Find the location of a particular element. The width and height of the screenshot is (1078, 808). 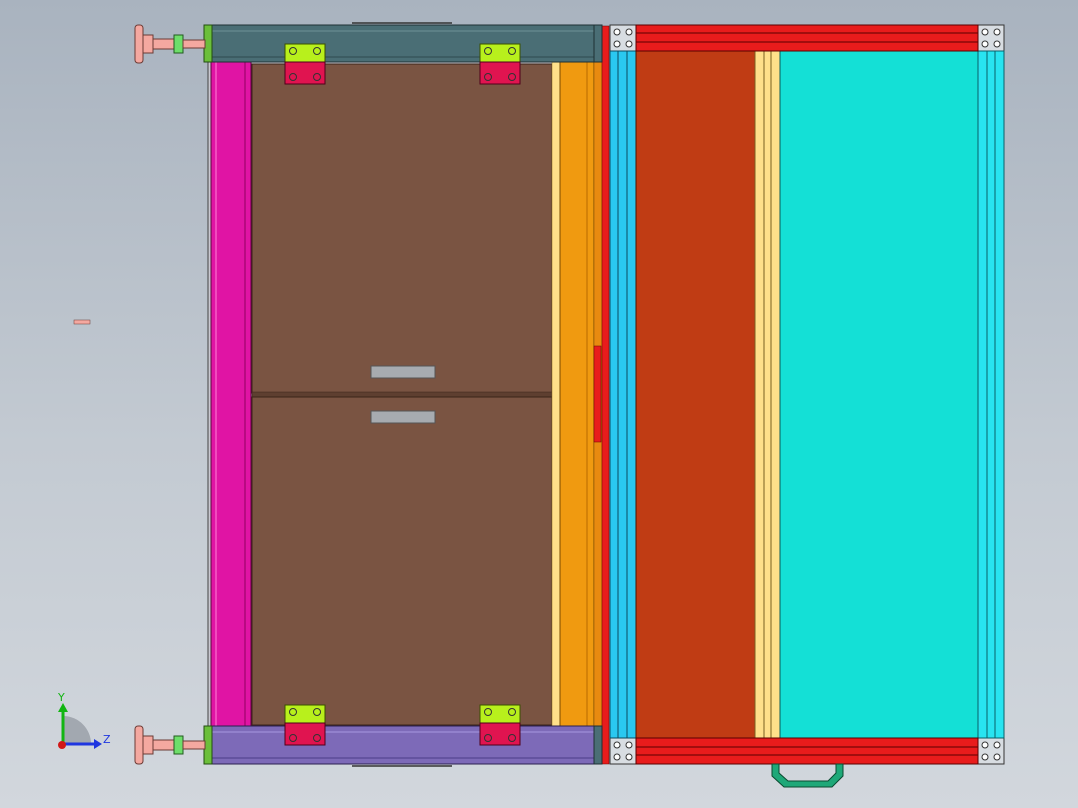

stray-marker is located at coordinates (82, 322).